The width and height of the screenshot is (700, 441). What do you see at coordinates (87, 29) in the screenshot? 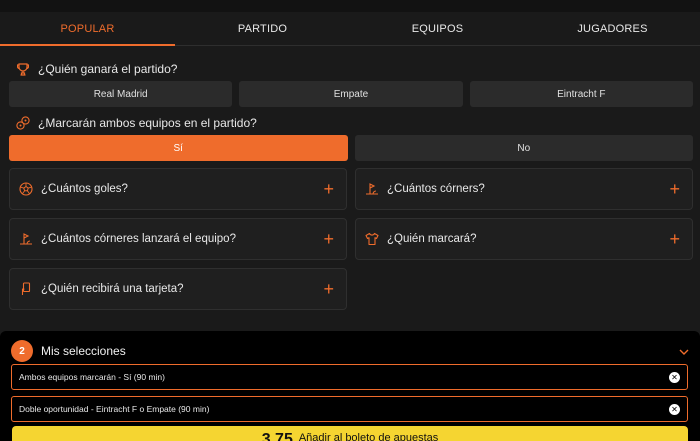
I see `tab-popular: POPULAR` at bounding box center [87, 29].